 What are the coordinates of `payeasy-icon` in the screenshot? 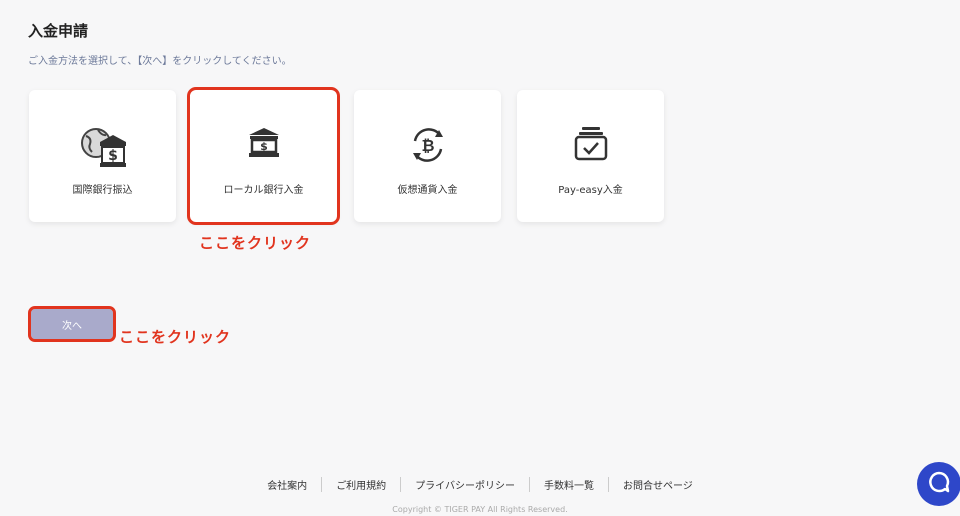 It's located at (591, 146).